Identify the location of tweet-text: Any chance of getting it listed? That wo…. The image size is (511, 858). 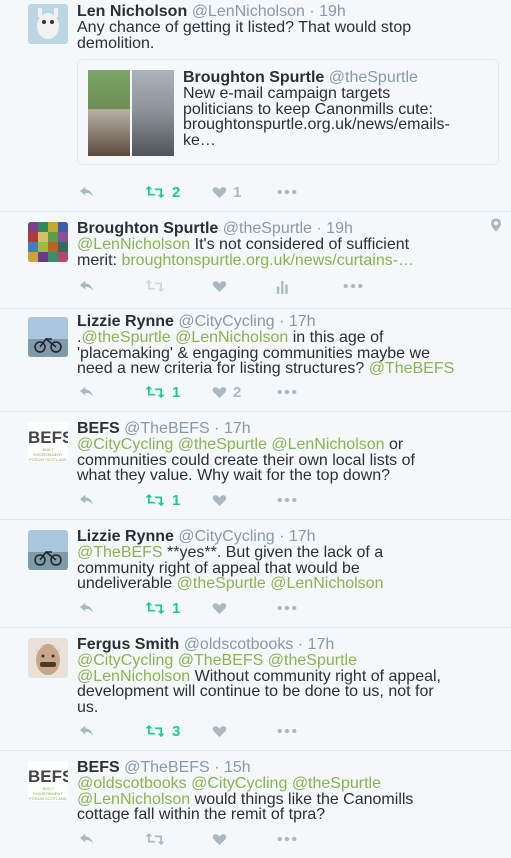
(244, 35).